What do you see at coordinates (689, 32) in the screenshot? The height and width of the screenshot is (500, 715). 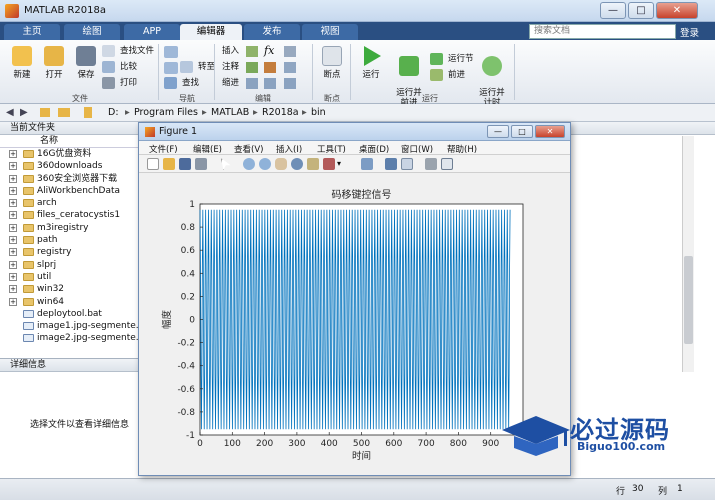 I see `login-link: 登录` at bounding box center [689, 32].